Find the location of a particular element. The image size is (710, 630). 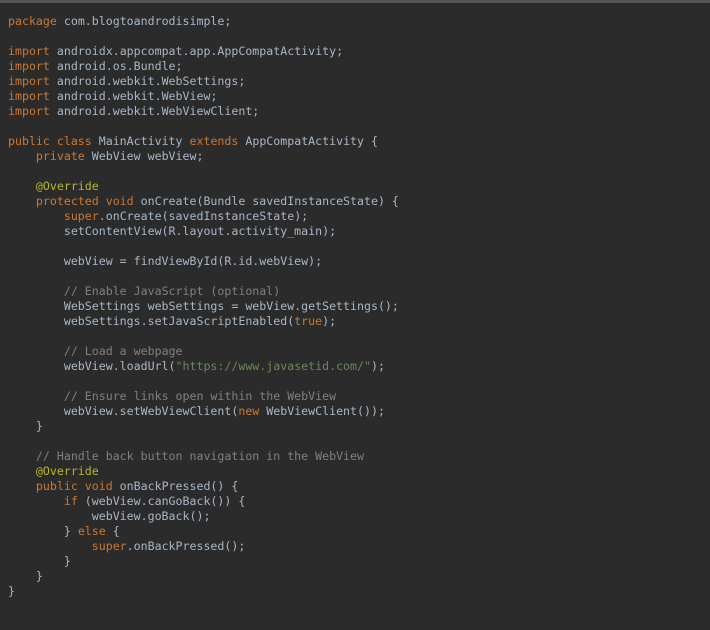

code-line: super.onCreate(savedInstanceState); is located at coordinates (203, 216).